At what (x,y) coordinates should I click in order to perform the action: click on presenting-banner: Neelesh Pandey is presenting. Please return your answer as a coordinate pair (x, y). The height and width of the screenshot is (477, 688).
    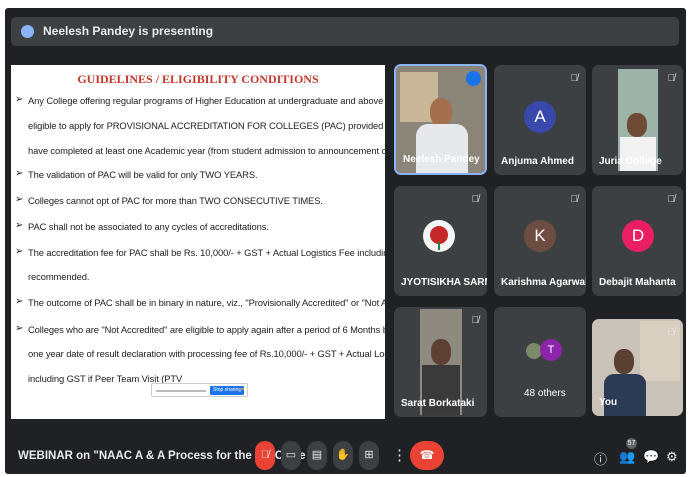
    Looking at the image, I should click on (345, 31).